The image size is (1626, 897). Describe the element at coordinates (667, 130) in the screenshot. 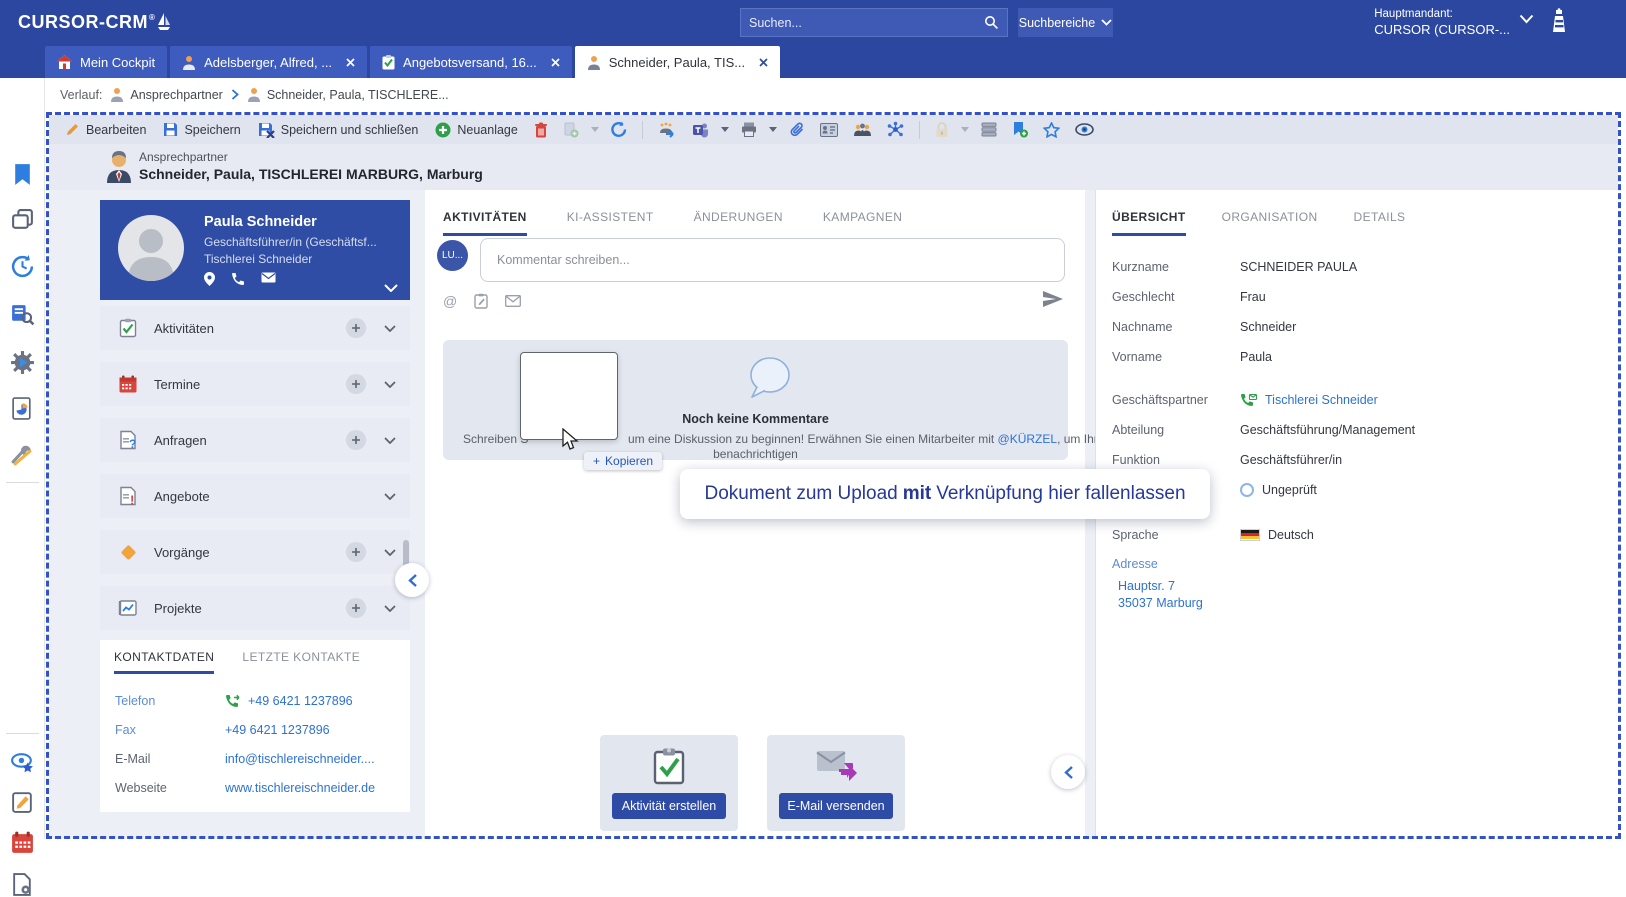

I see `assign-icon` at that location.